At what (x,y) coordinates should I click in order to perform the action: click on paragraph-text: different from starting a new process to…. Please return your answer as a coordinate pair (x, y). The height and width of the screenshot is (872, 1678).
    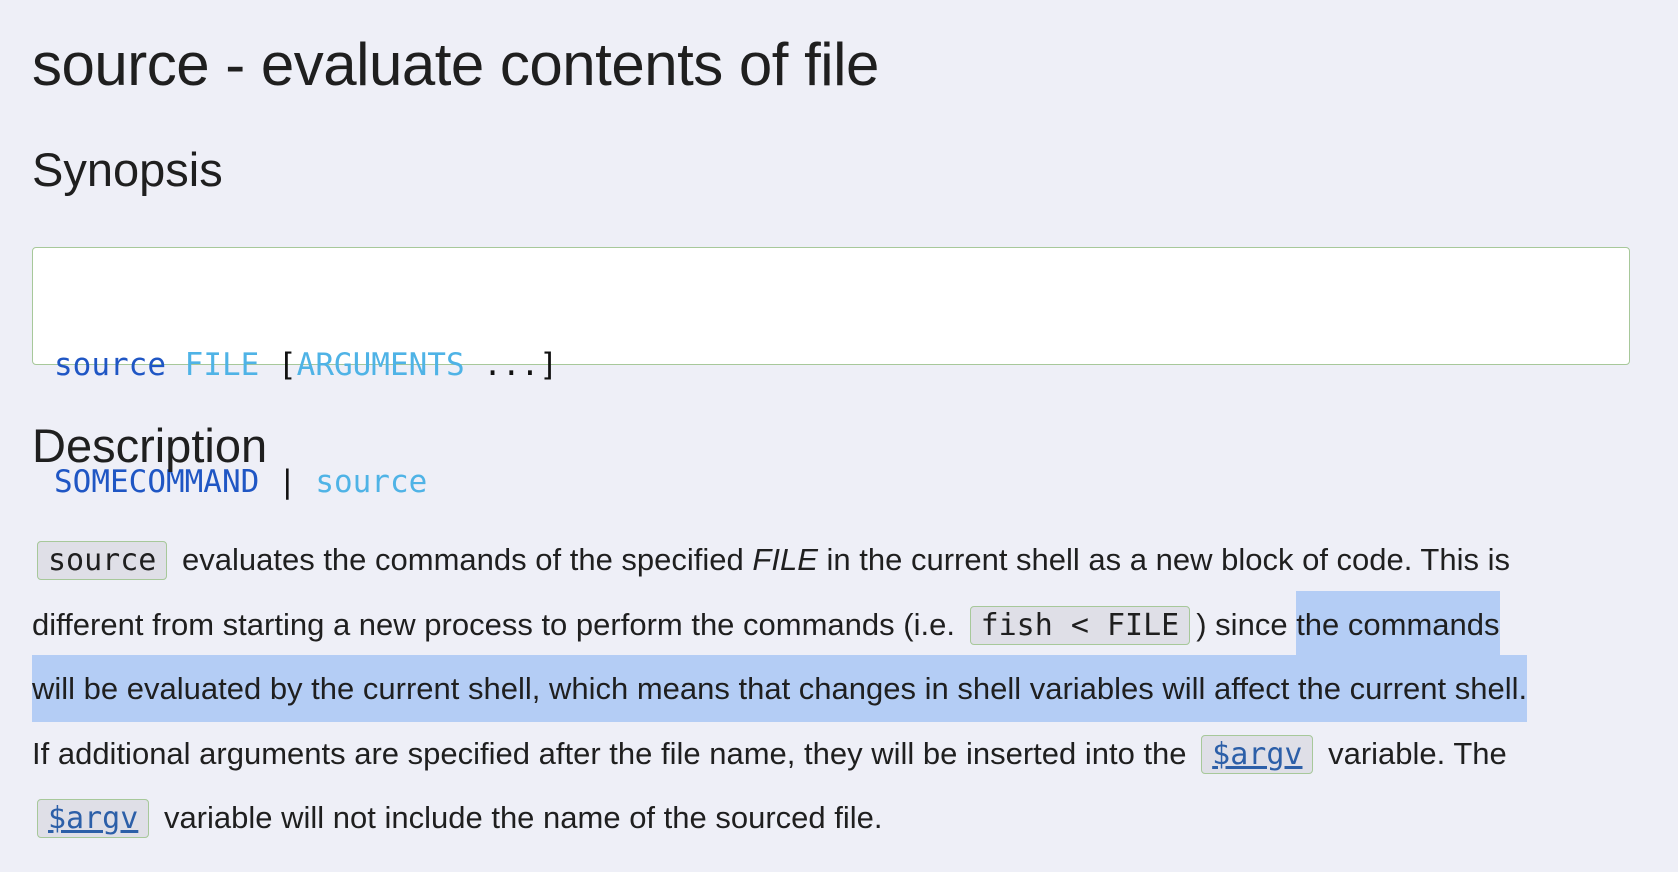
    Looking at the image, I should click on (493, 624).